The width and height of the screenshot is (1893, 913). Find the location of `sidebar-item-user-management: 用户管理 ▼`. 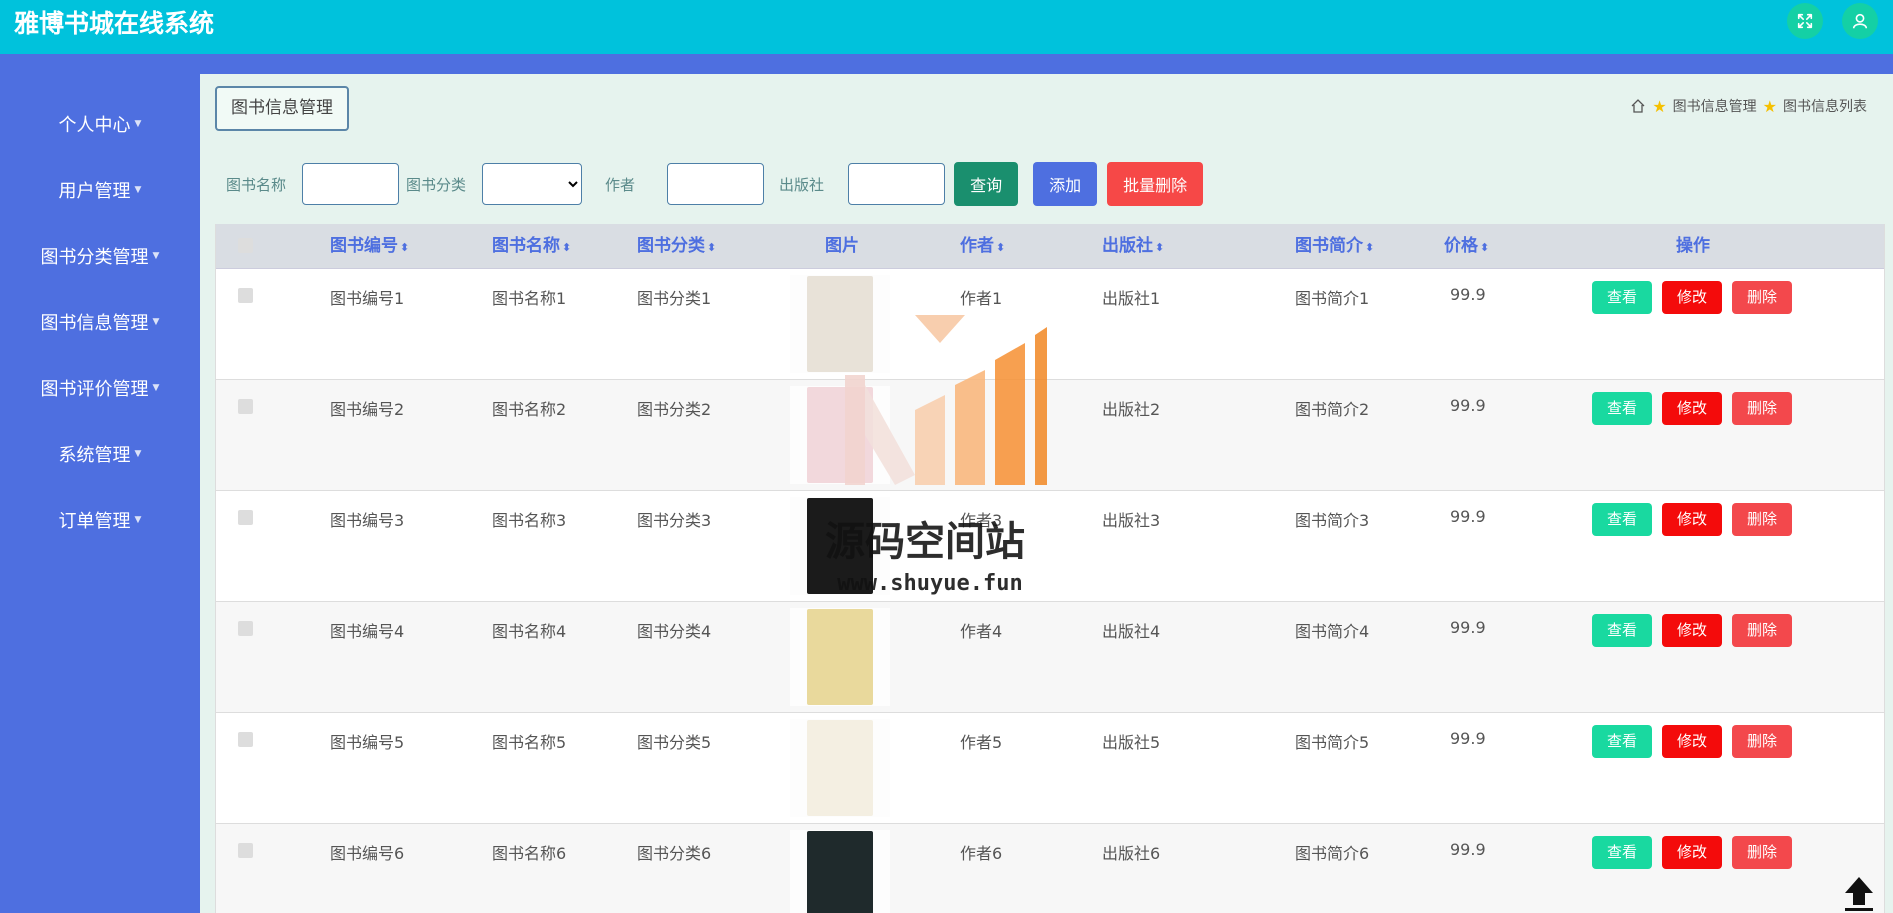

sidebar-item-user-management: 用户管理 ▼ is located at coordinates (100, 190).